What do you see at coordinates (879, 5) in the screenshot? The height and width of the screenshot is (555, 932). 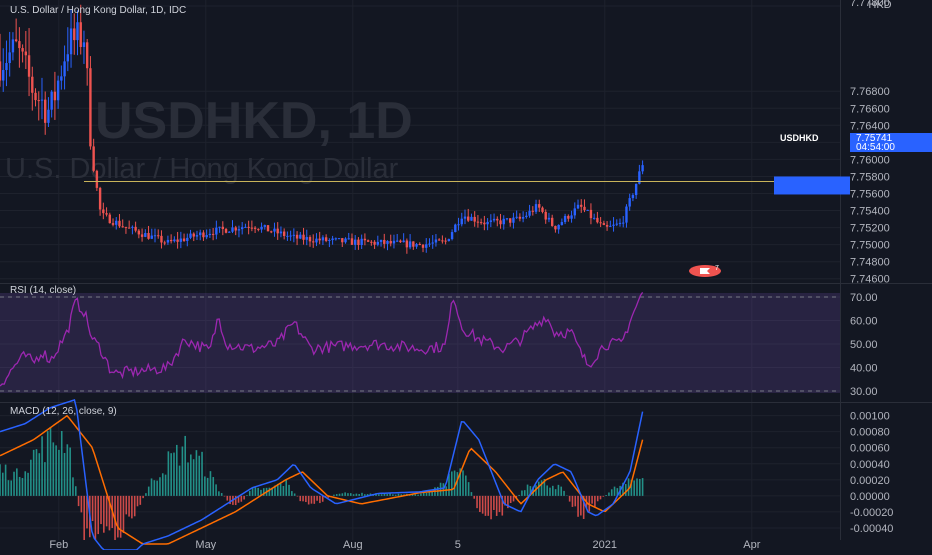 I see `currency-label: HKD` at bounding box center [879, 5].